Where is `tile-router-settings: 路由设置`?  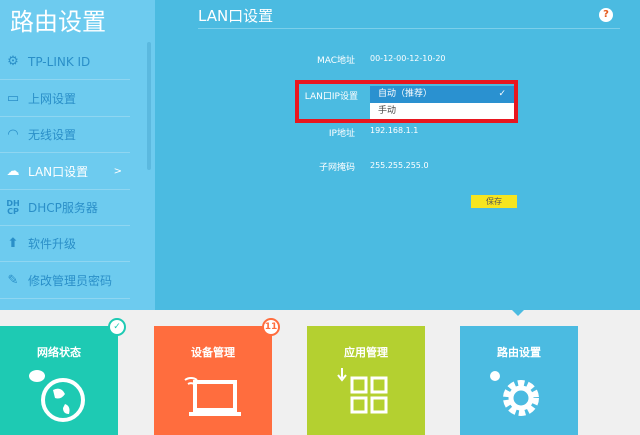
tile-router-settings: 路由设置 is located at coordinates (519, 380).